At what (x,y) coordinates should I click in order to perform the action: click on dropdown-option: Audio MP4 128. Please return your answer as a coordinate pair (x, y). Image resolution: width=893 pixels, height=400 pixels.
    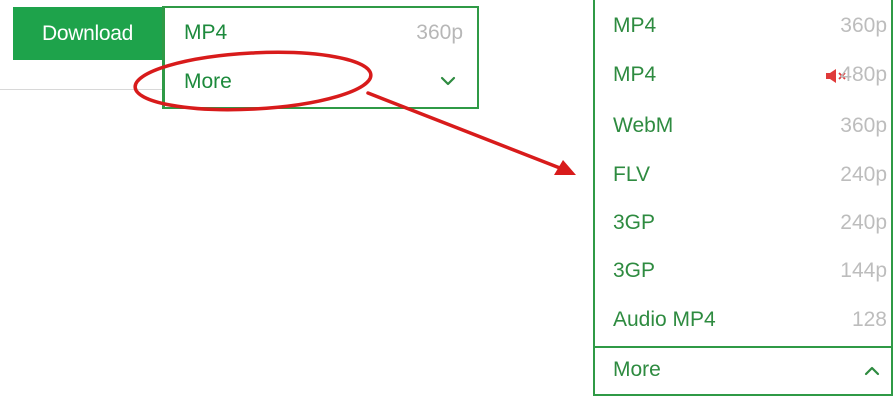
    Looking at the image, I should click on (743, 319).